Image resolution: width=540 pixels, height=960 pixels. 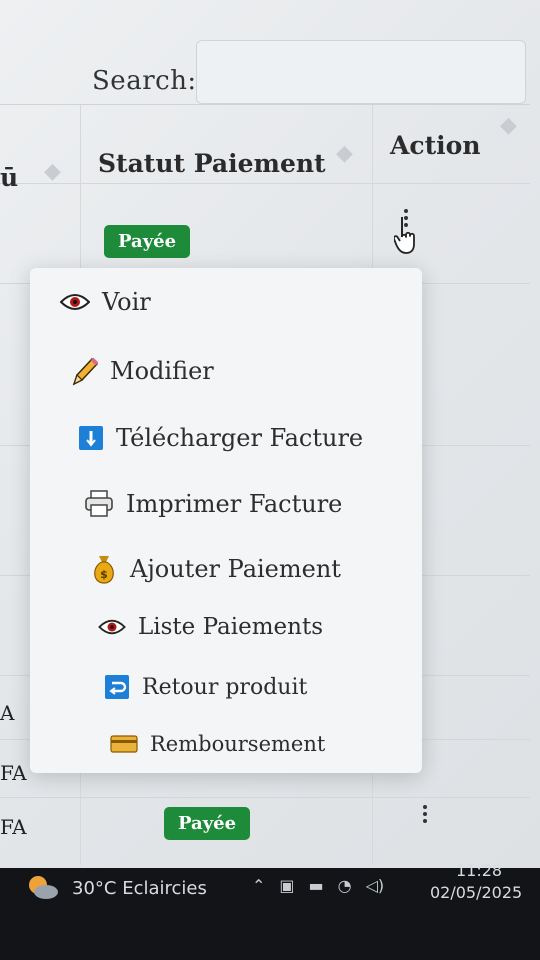 What do you see at coordinates (375, 885) in the screenshot?
I see `speaker-icon: ◁)` at bounding box center [375, 885].